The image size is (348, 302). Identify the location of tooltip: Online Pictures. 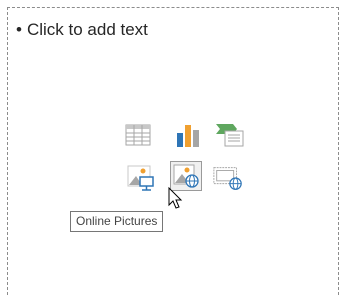
(117, 221).